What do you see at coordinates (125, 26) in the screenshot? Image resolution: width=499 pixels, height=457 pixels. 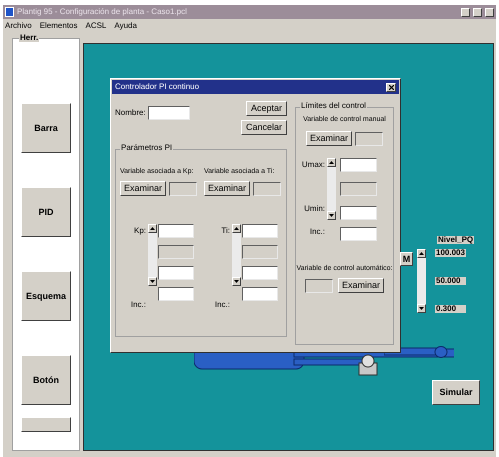 I see `menu-item: Ayuda` at bounding box center [125, 26].